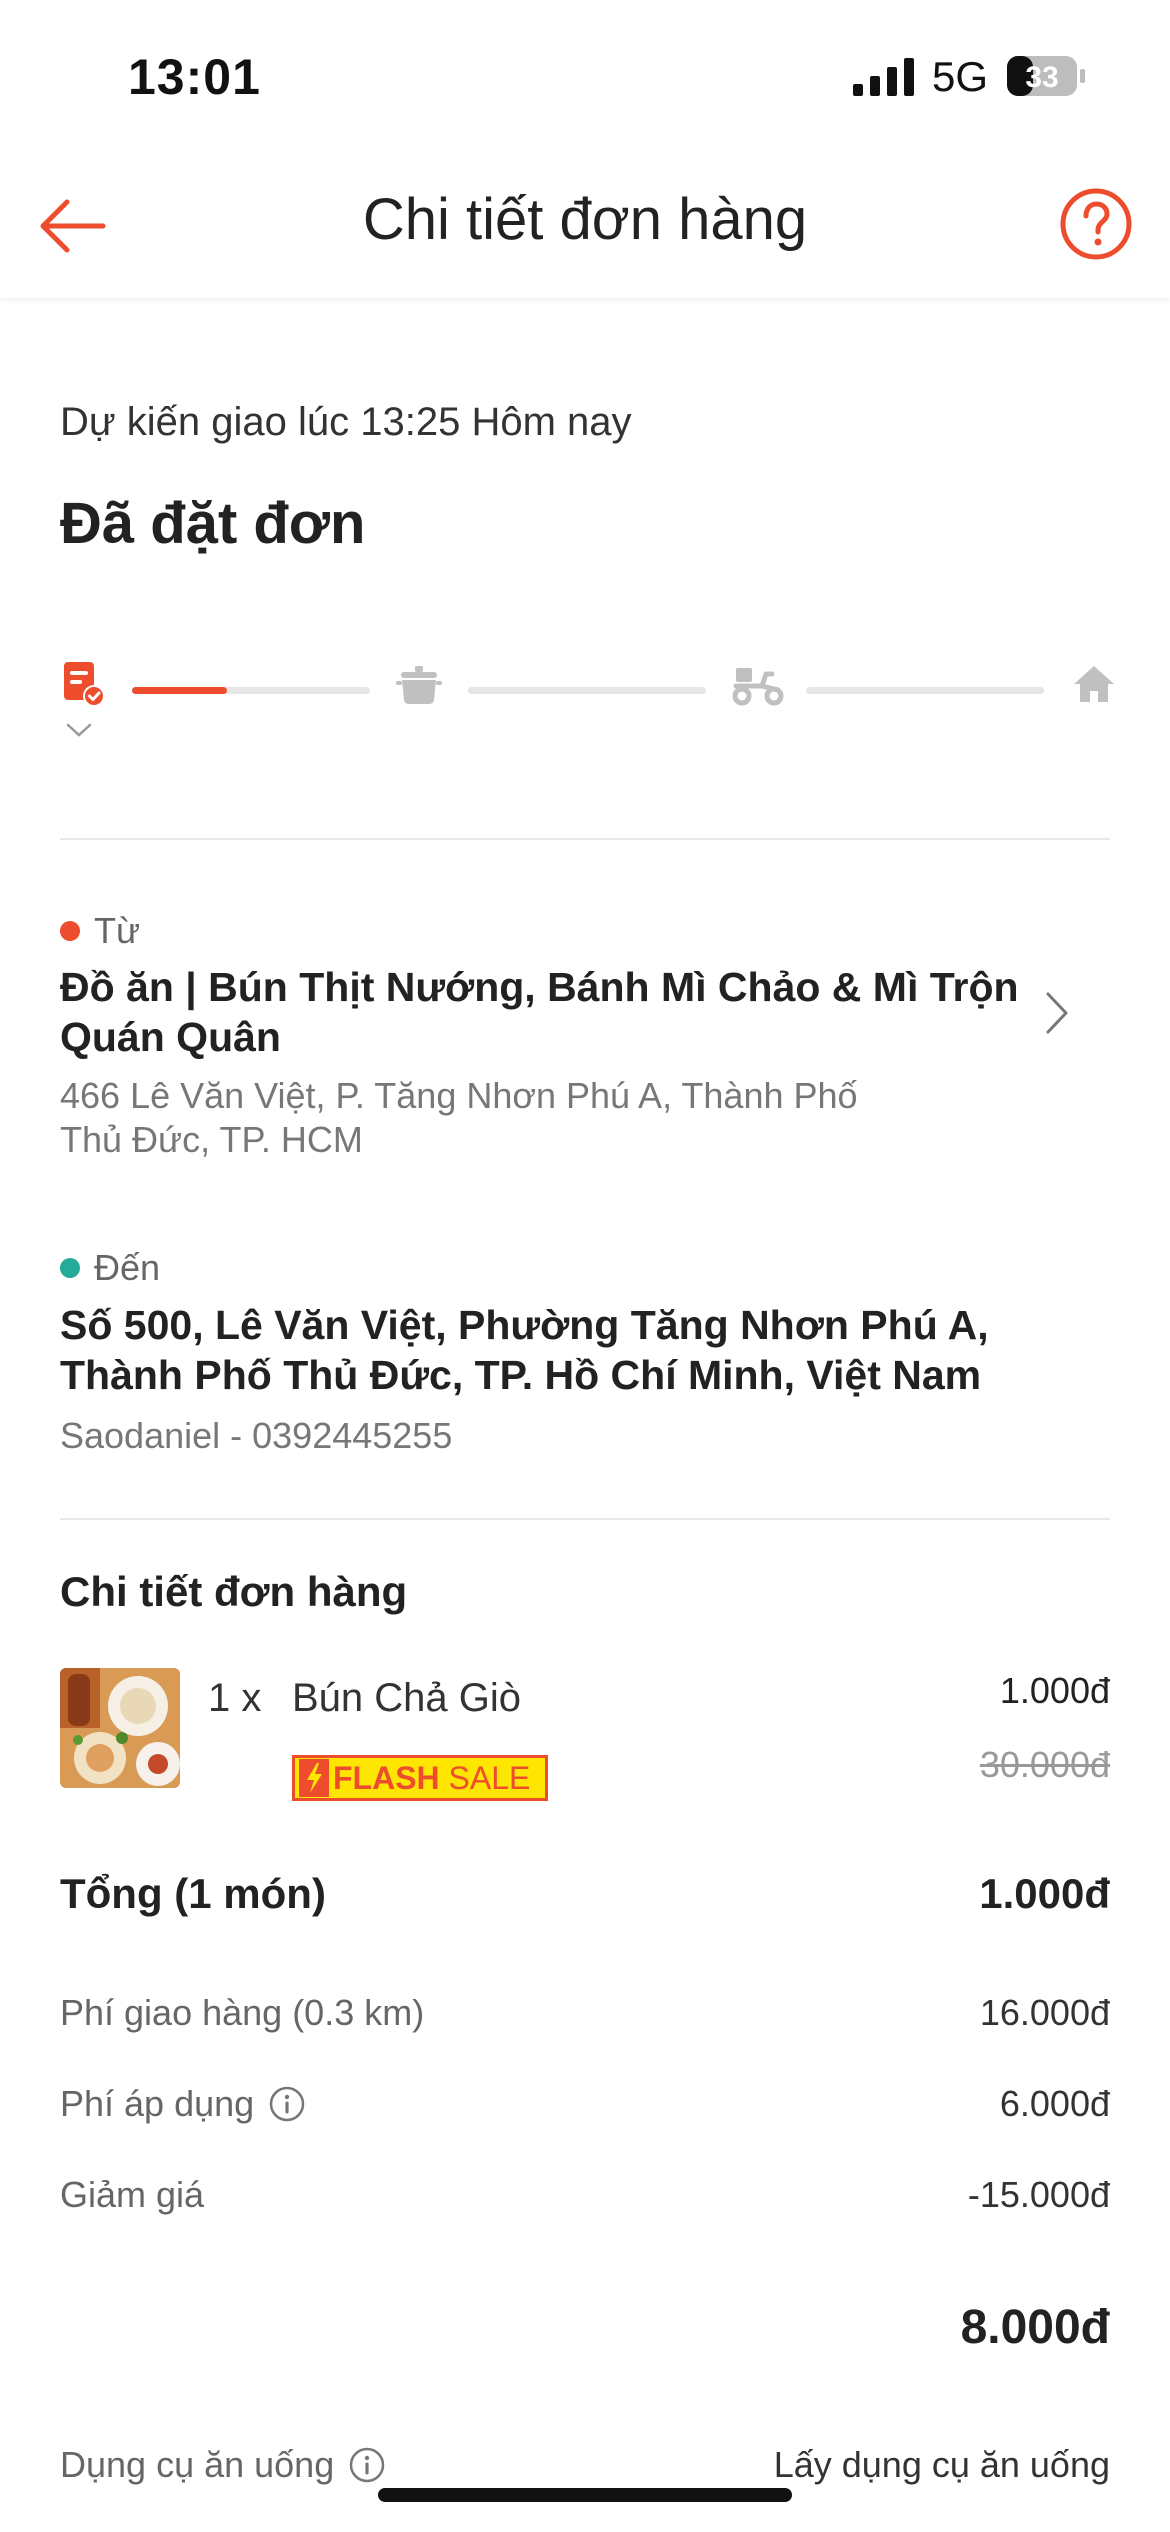  Describe the element at coordinates (758, 687) in the screenshot. I see `scooter-icon` at that location.